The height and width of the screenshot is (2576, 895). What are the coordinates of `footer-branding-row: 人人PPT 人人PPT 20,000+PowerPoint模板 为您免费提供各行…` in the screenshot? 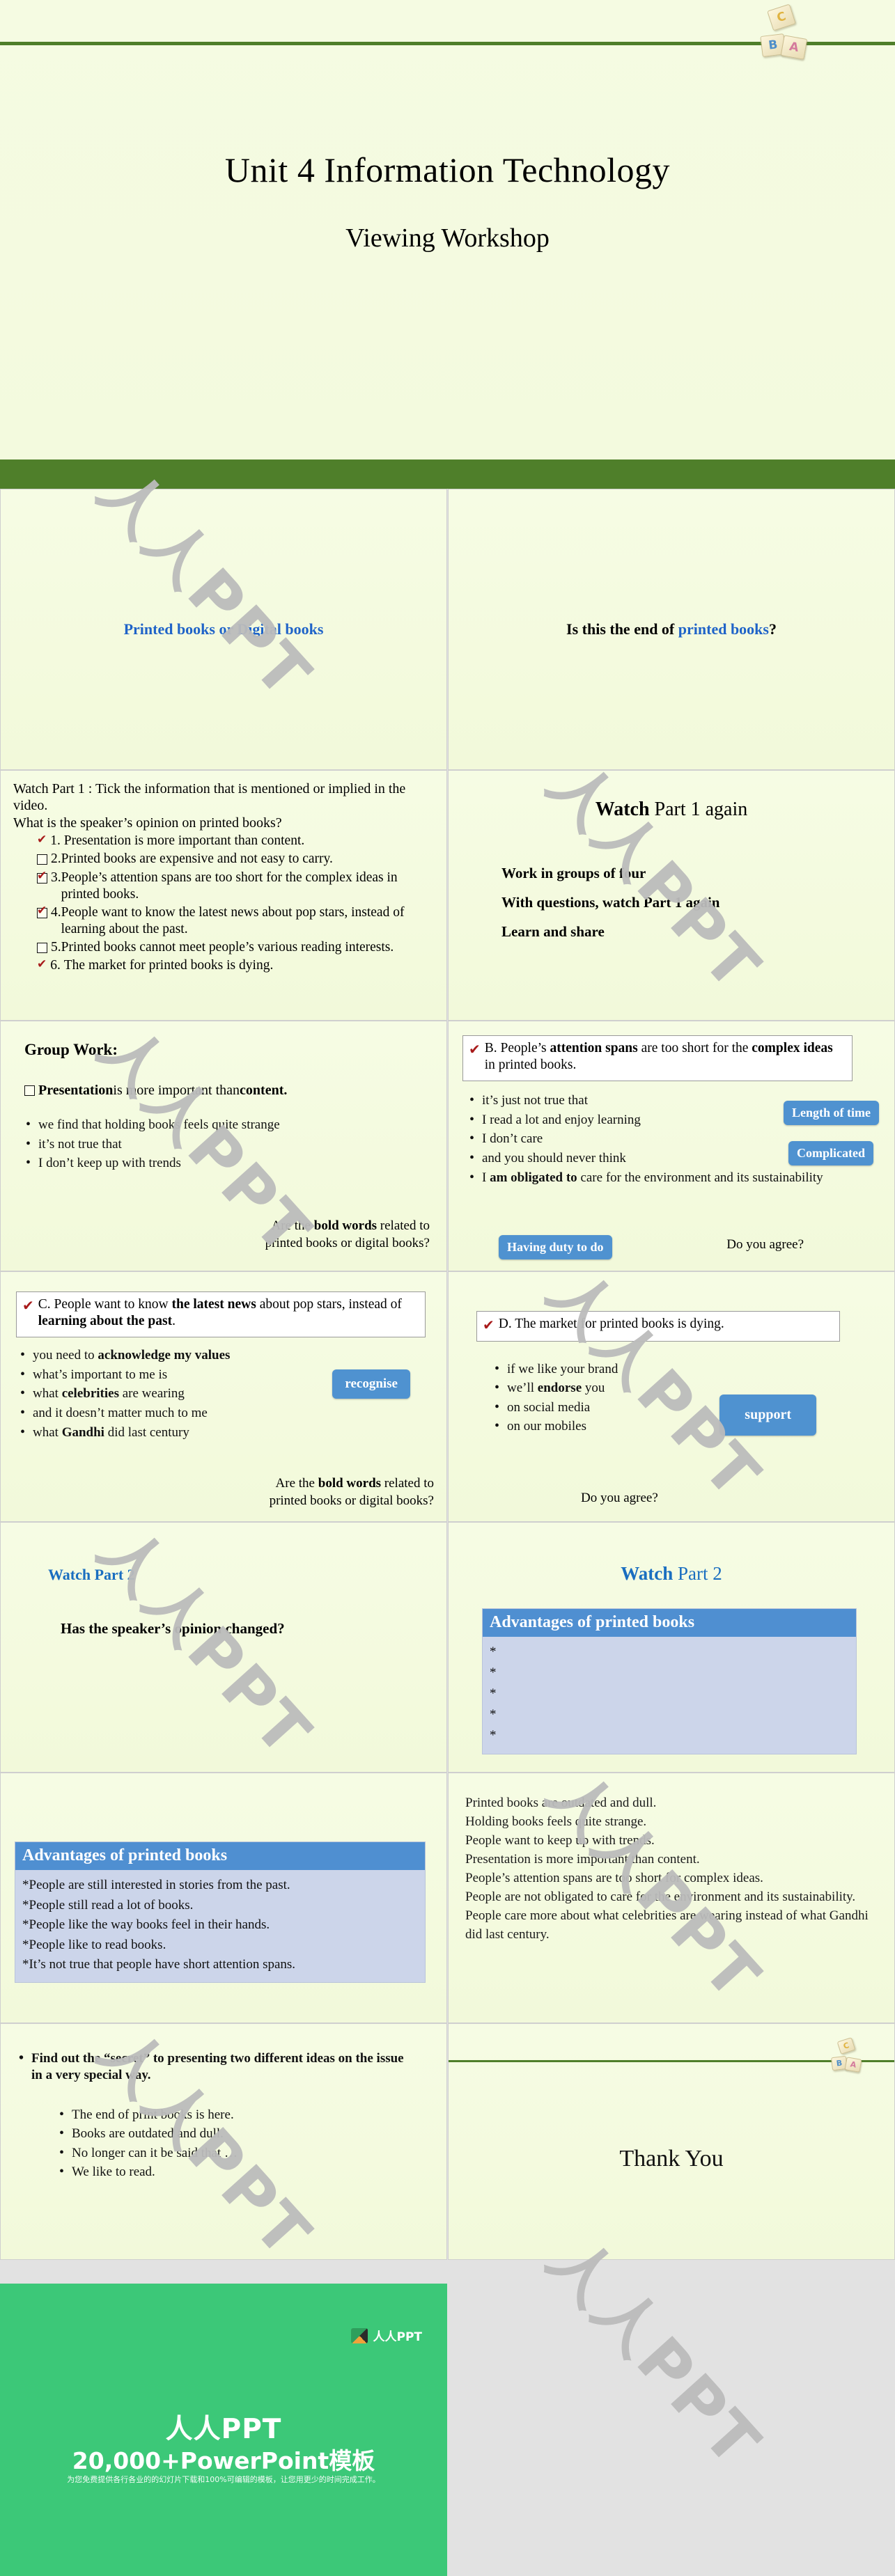 It's located at (447, 2430).